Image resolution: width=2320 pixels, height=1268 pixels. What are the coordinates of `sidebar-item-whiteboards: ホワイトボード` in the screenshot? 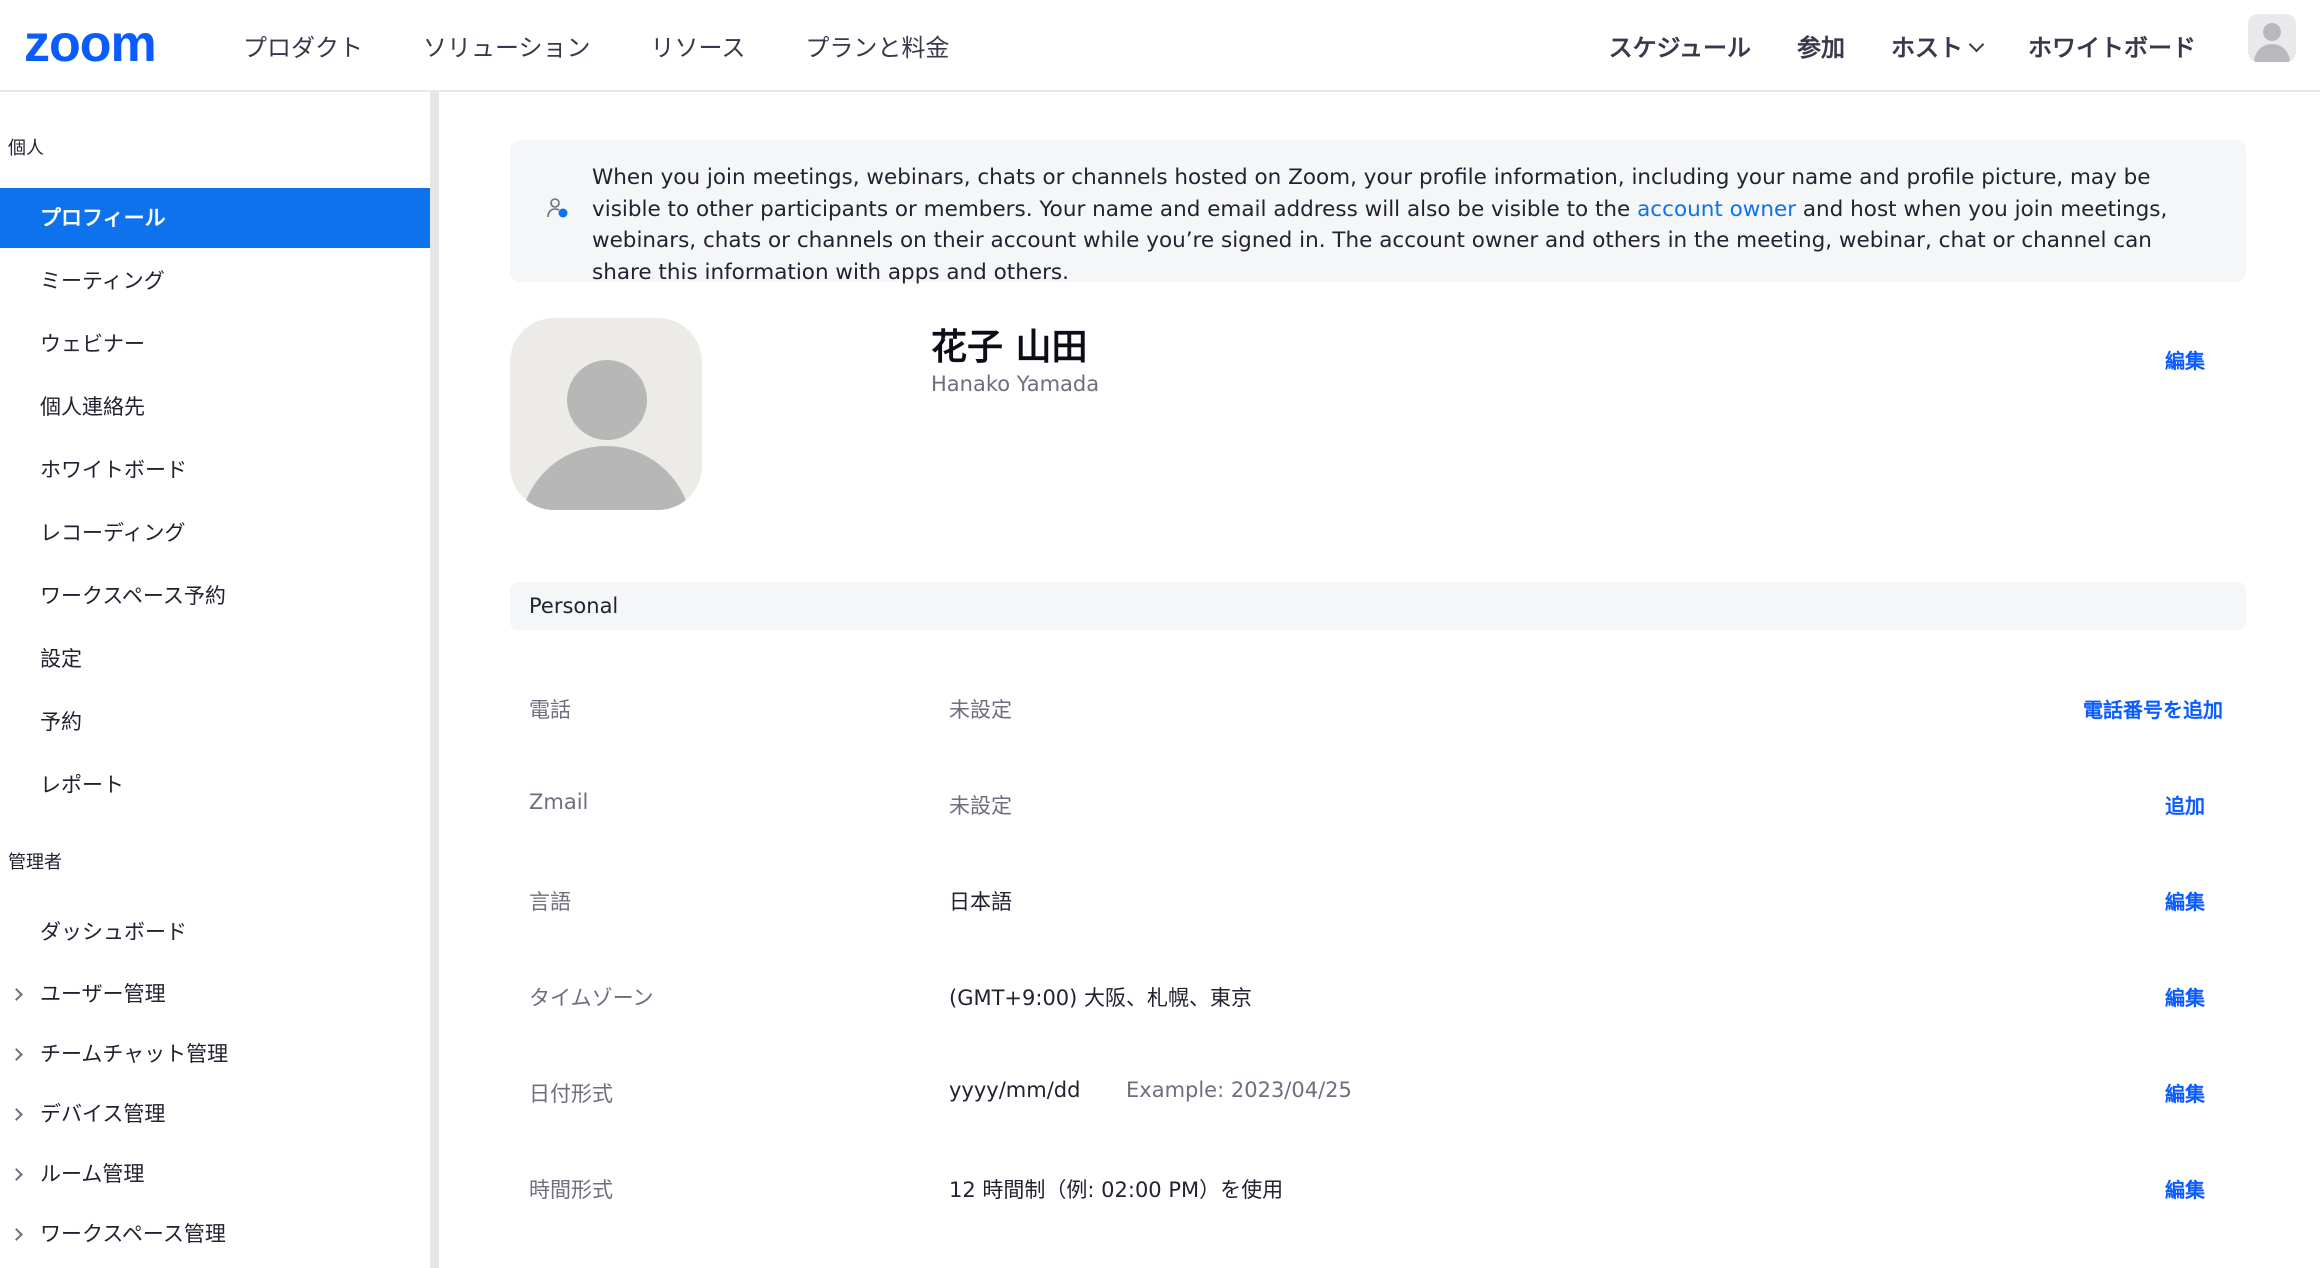 It's located at (215, 470).